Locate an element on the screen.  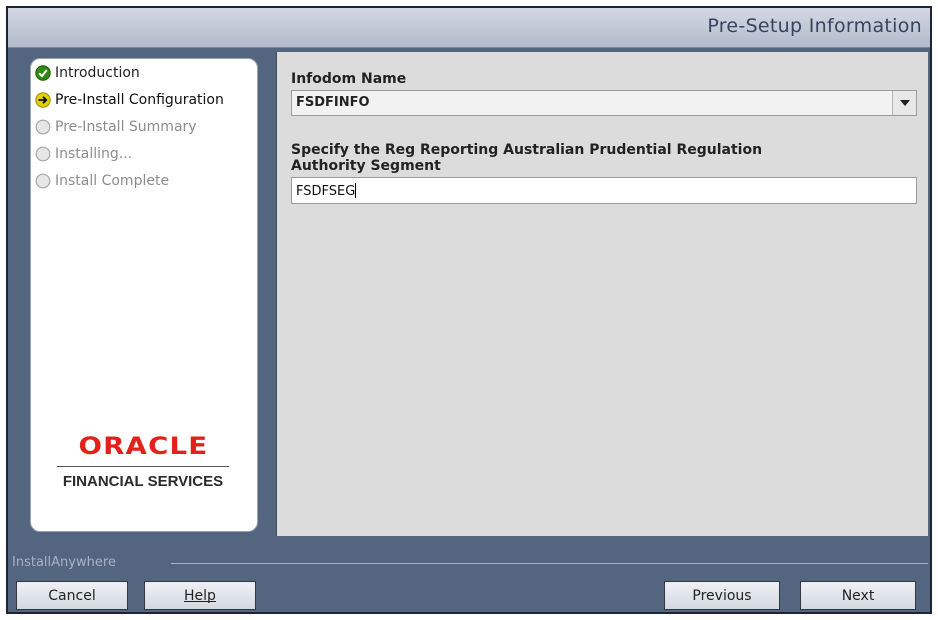
step-install-complete: Install Complete is located at coordinates (102, 181).